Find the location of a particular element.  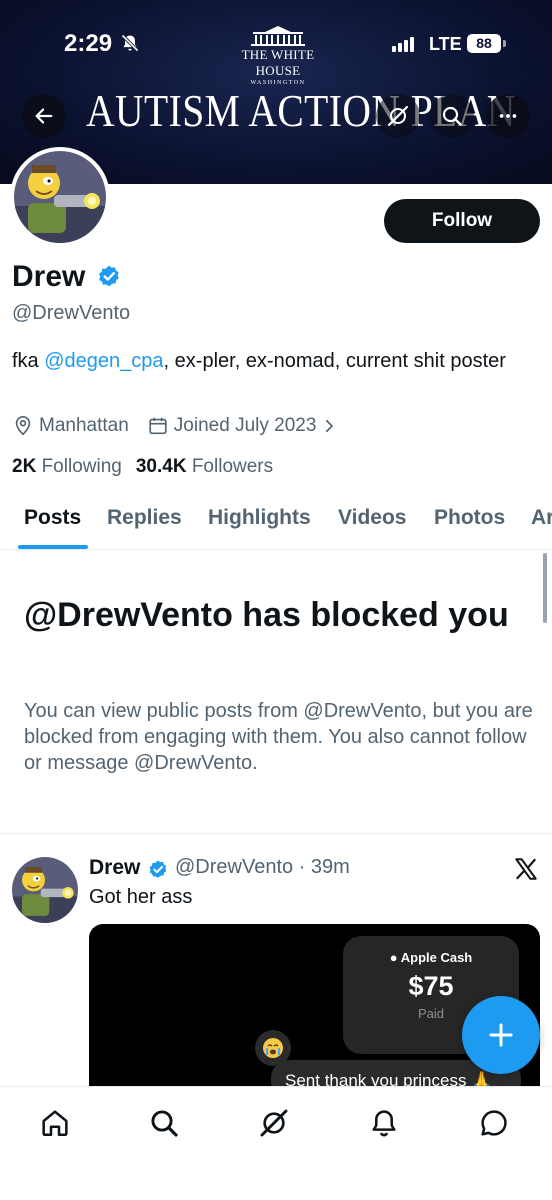

battery-tip is located at coordinates (504, 43).